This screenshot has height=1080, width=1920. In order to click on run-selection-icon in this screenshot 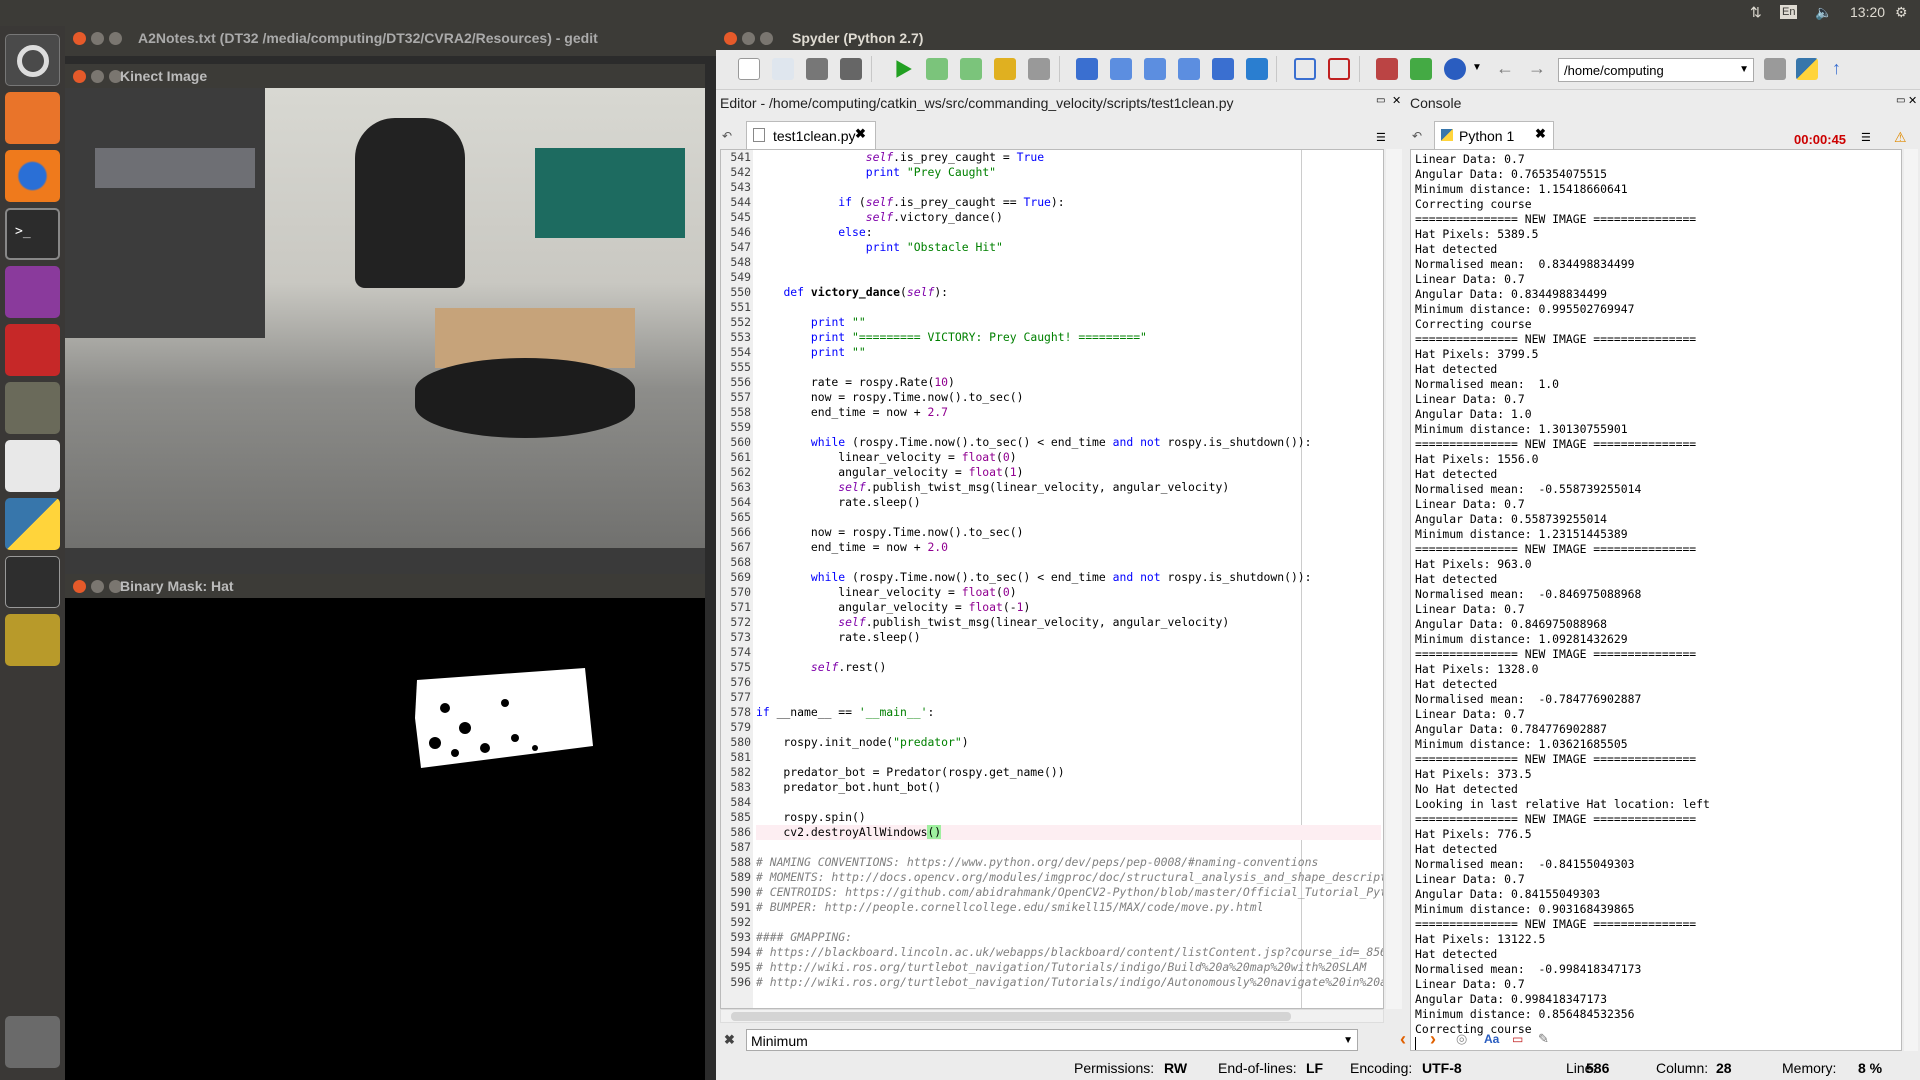, I will do `click(1005, 69)`.